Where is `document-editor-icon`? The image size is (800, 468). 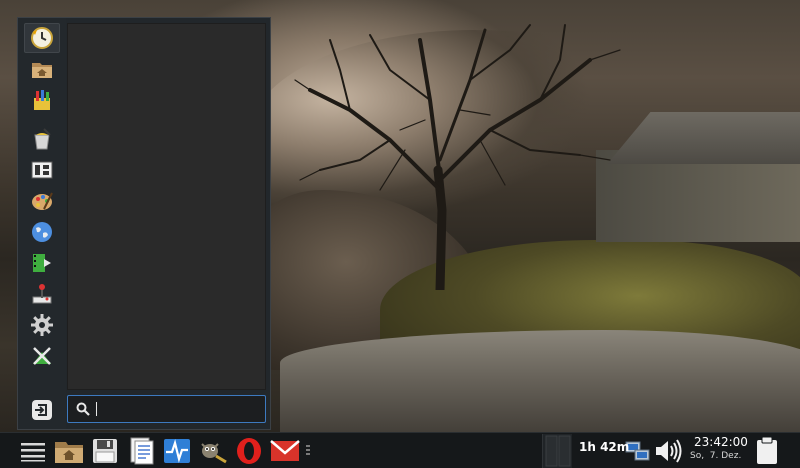
document-editor-icon is located at coordinates (141, 451).